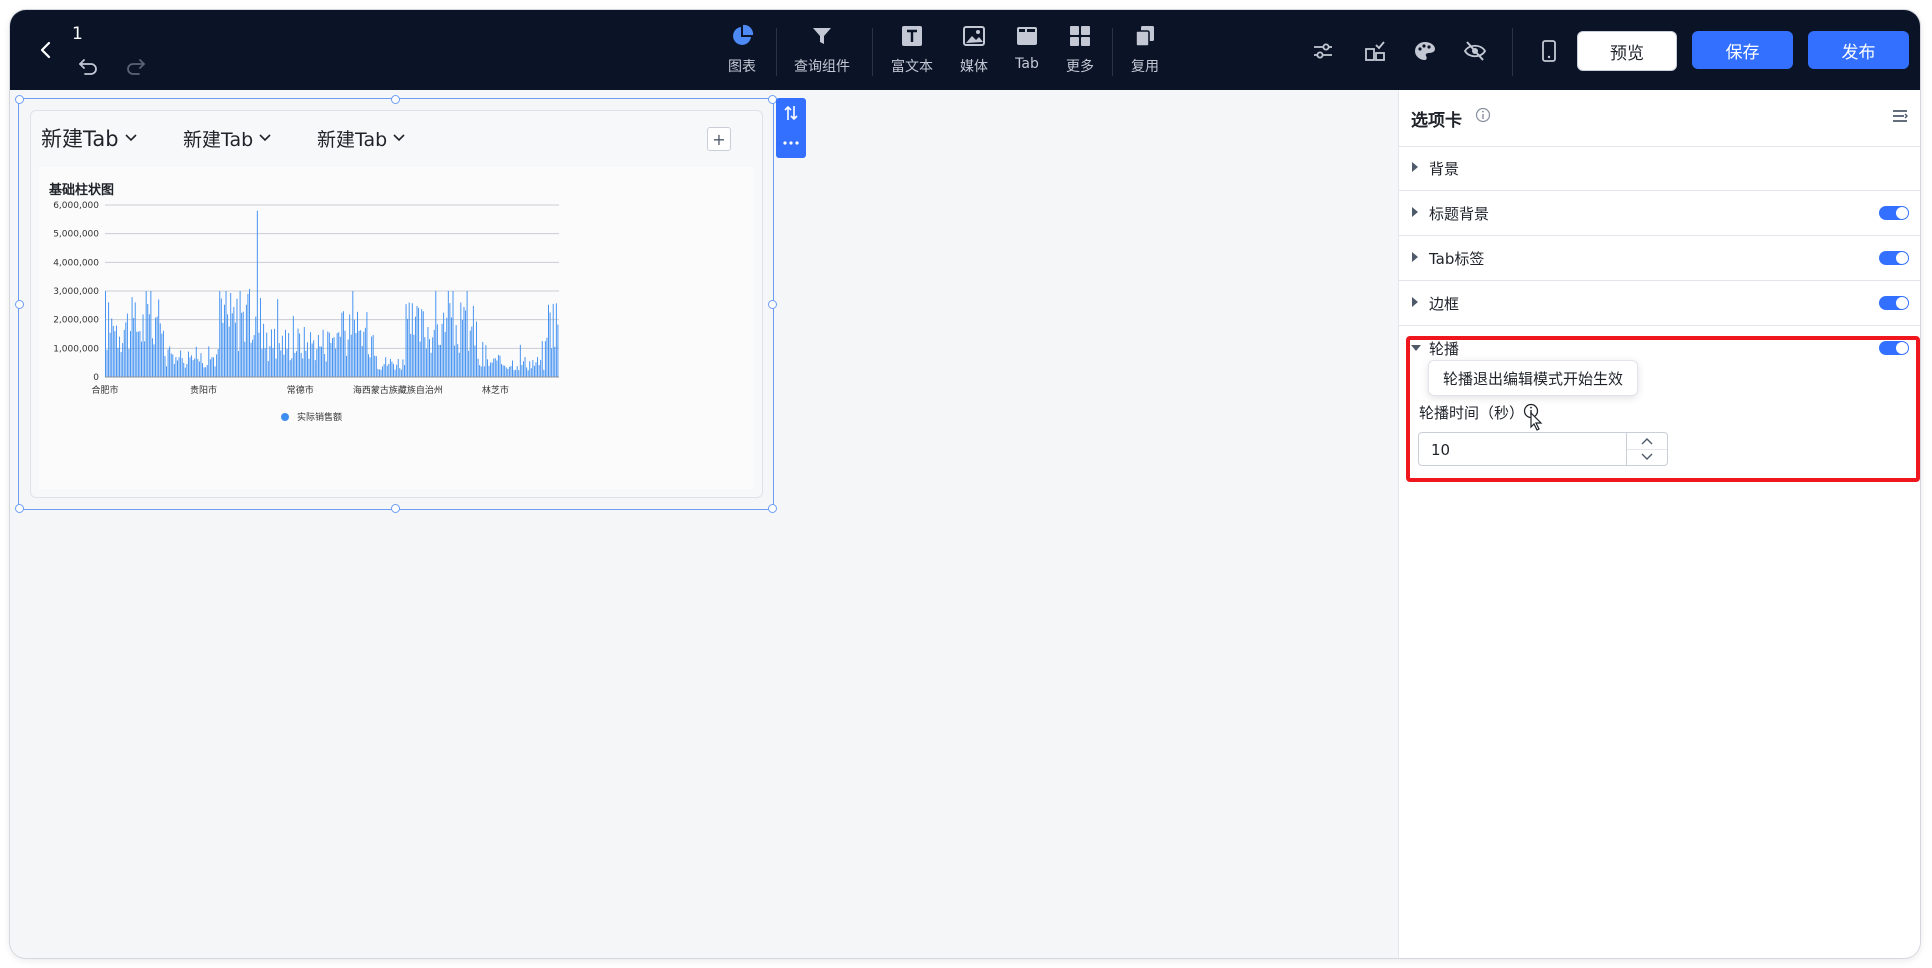 This screenshot has width=1932, height=968. I want to click on undo-button, so click(88, 66).